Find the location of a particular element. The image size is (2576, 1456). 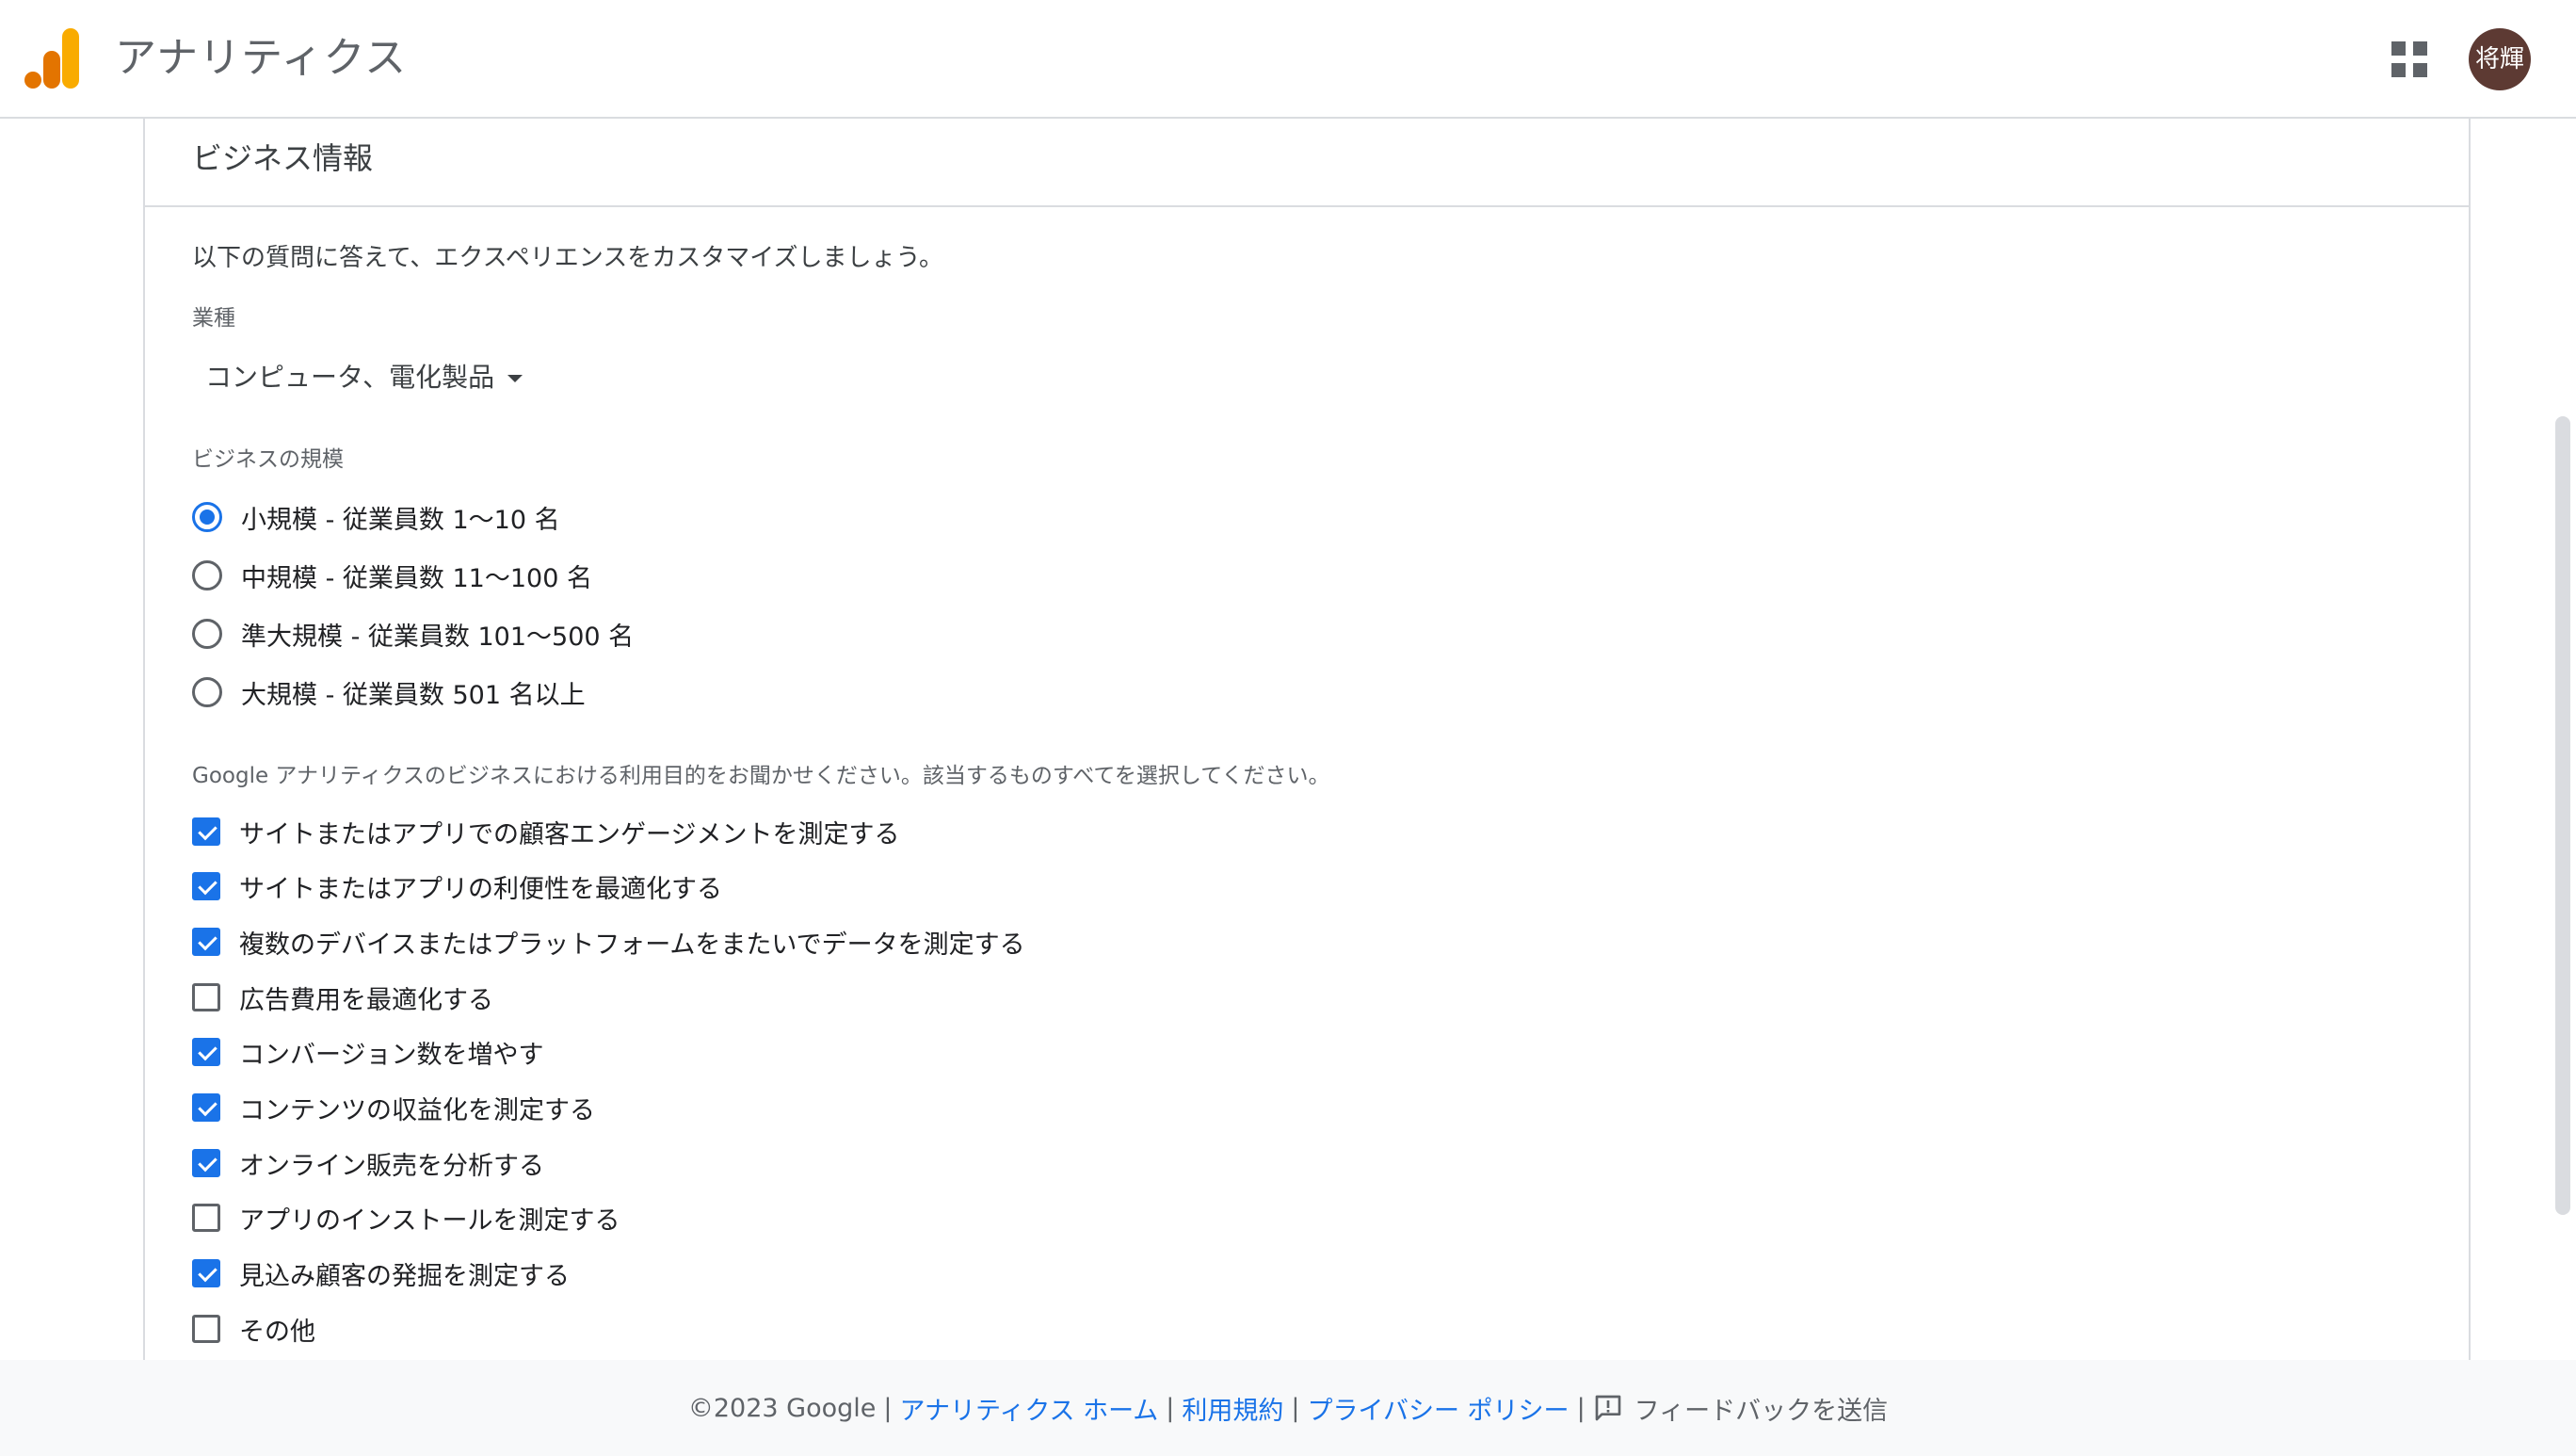

radio-option-large: 大規模 - 従業員数 501 名以上 is located at coordinates (389, 692).